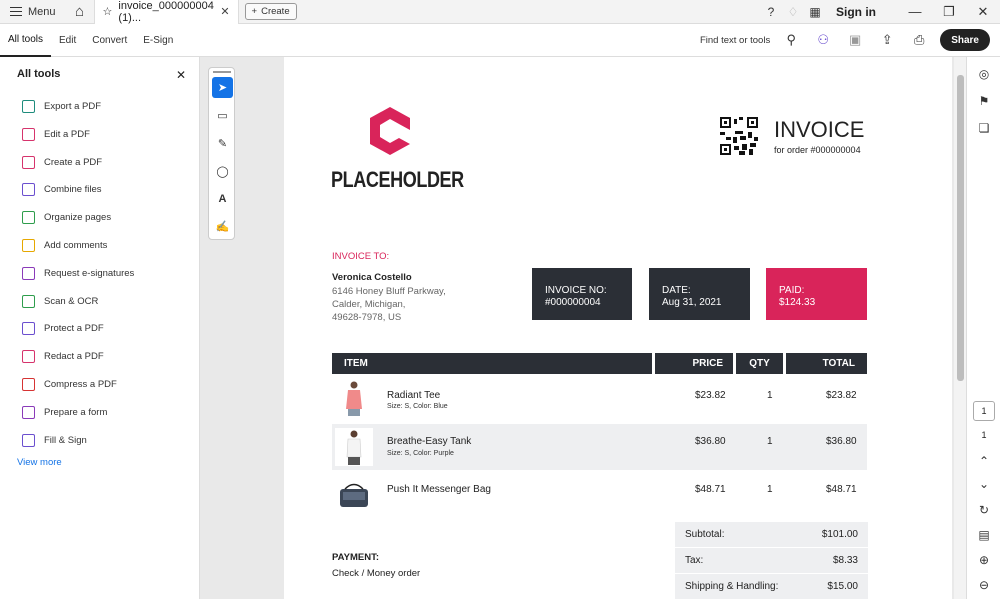  I want to click on draw-shape-icon: ◯, so click(222, 171).